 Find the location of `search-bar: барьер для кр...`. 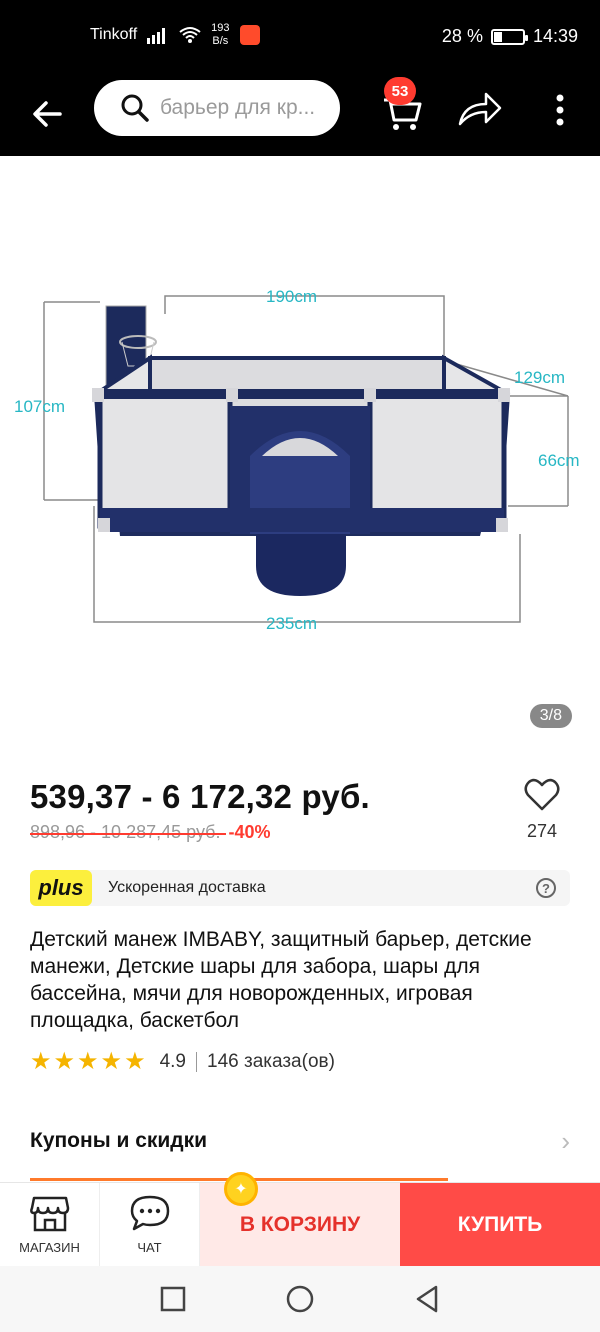

search-bar: барьер для кр... is located at coordinates (217, 108).